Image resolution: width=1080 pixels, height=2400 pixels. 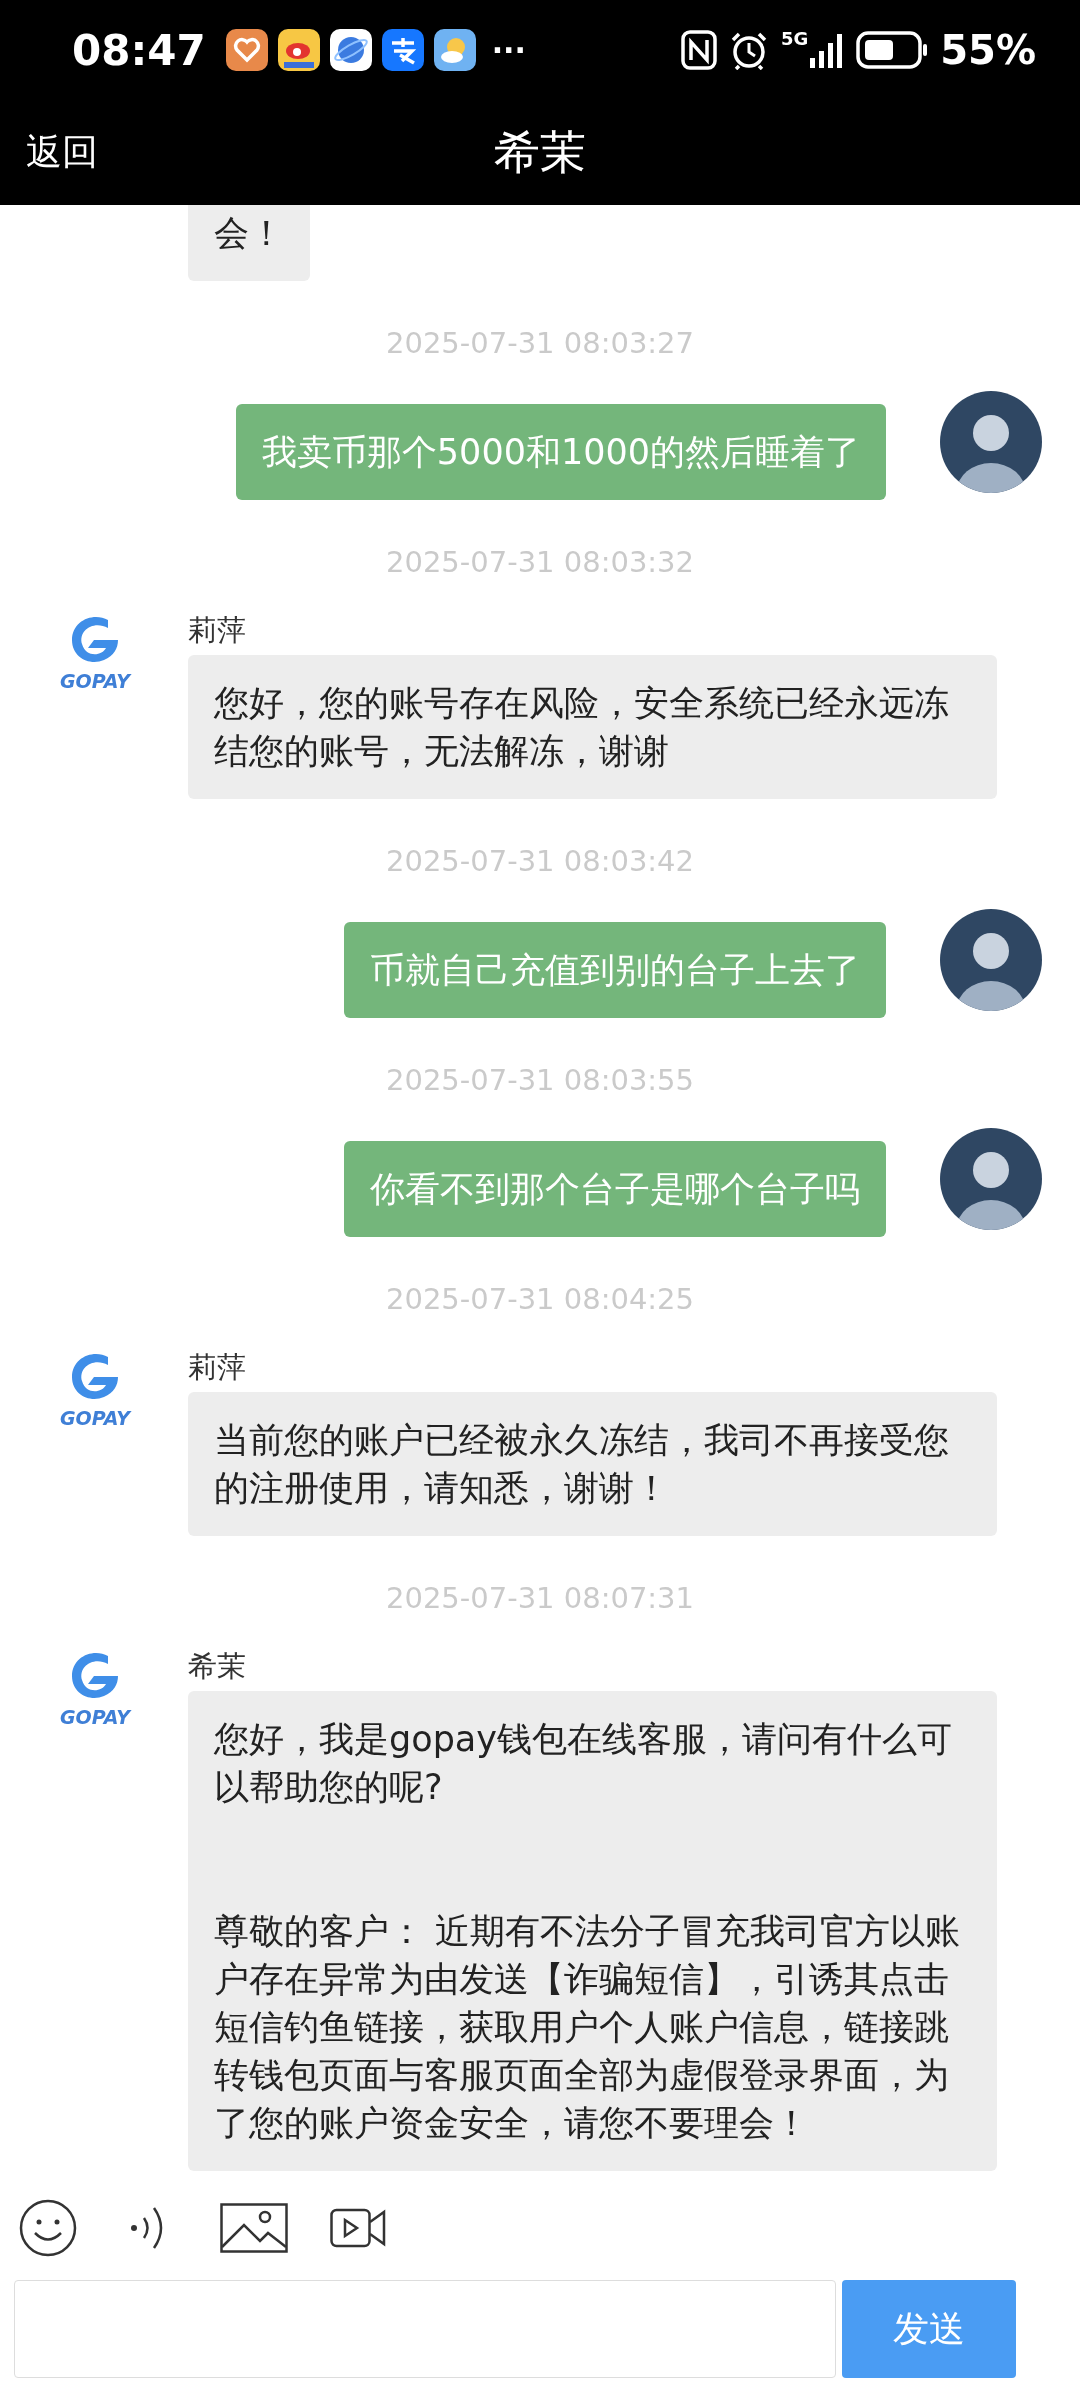 I want to click on wallet-app-icon, so click(x=402, y=50).